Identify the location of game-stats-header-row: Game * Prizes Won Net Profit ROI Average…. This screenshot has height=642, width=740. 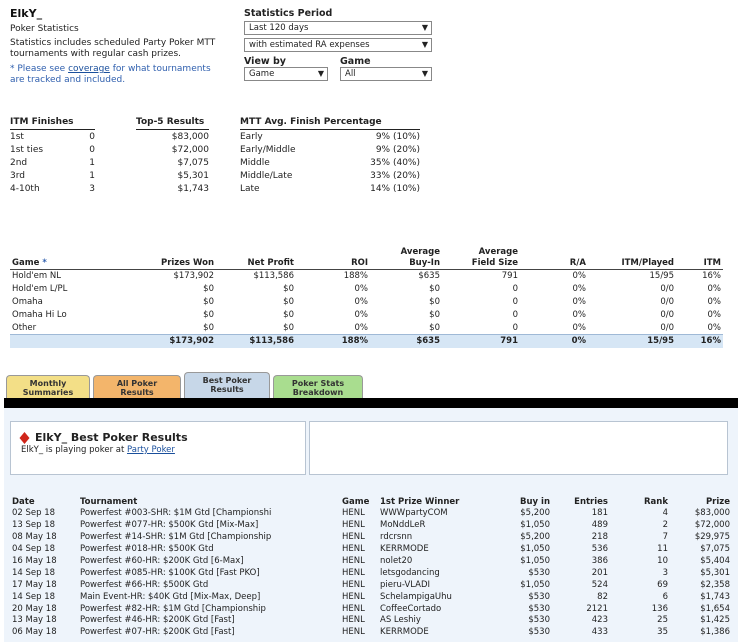
(366, 258).